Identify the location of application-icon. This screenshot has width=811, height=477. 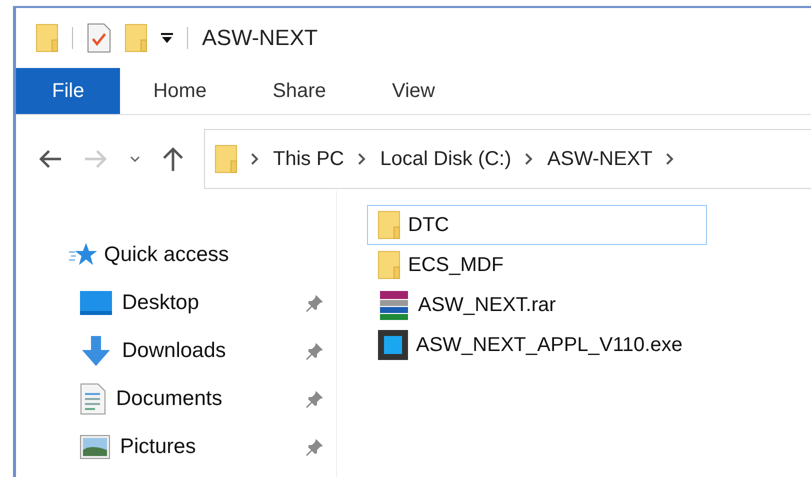
(393, 345).